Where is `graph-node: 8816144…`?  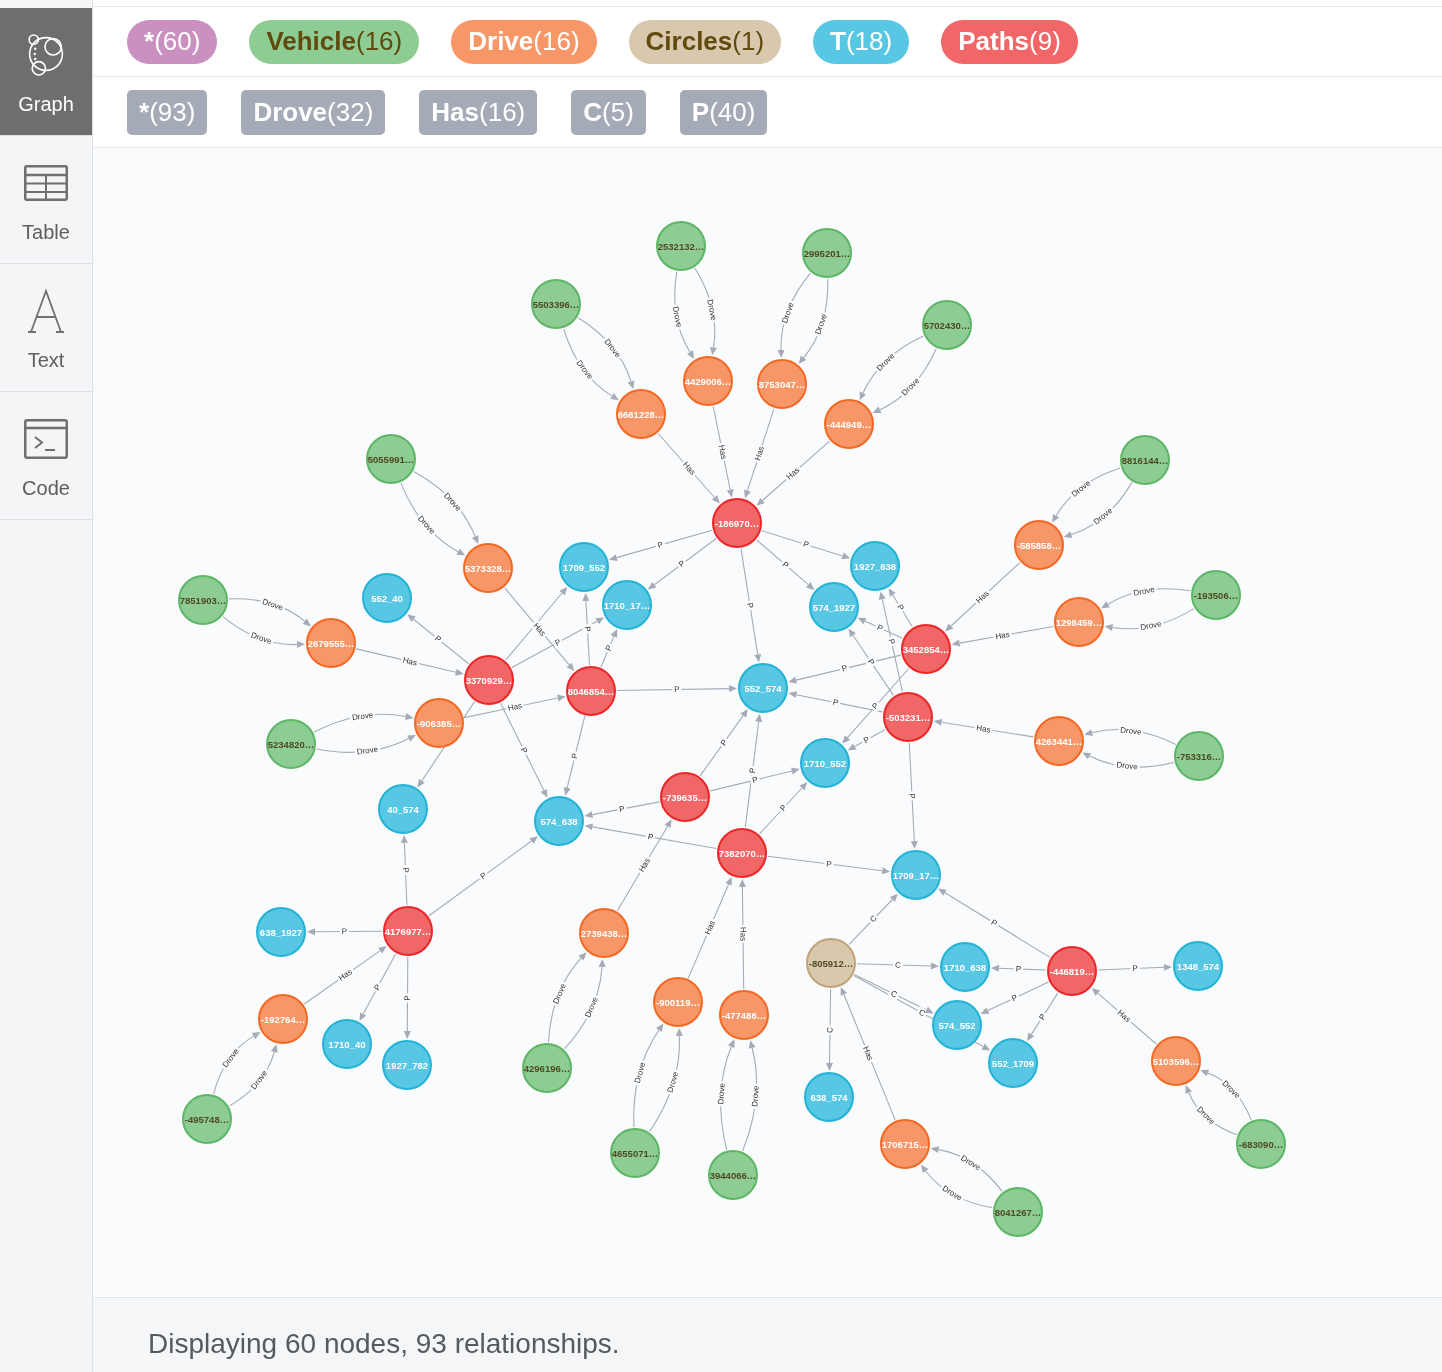
graph-node: 8816144… is located at coordinates (1145, 460).